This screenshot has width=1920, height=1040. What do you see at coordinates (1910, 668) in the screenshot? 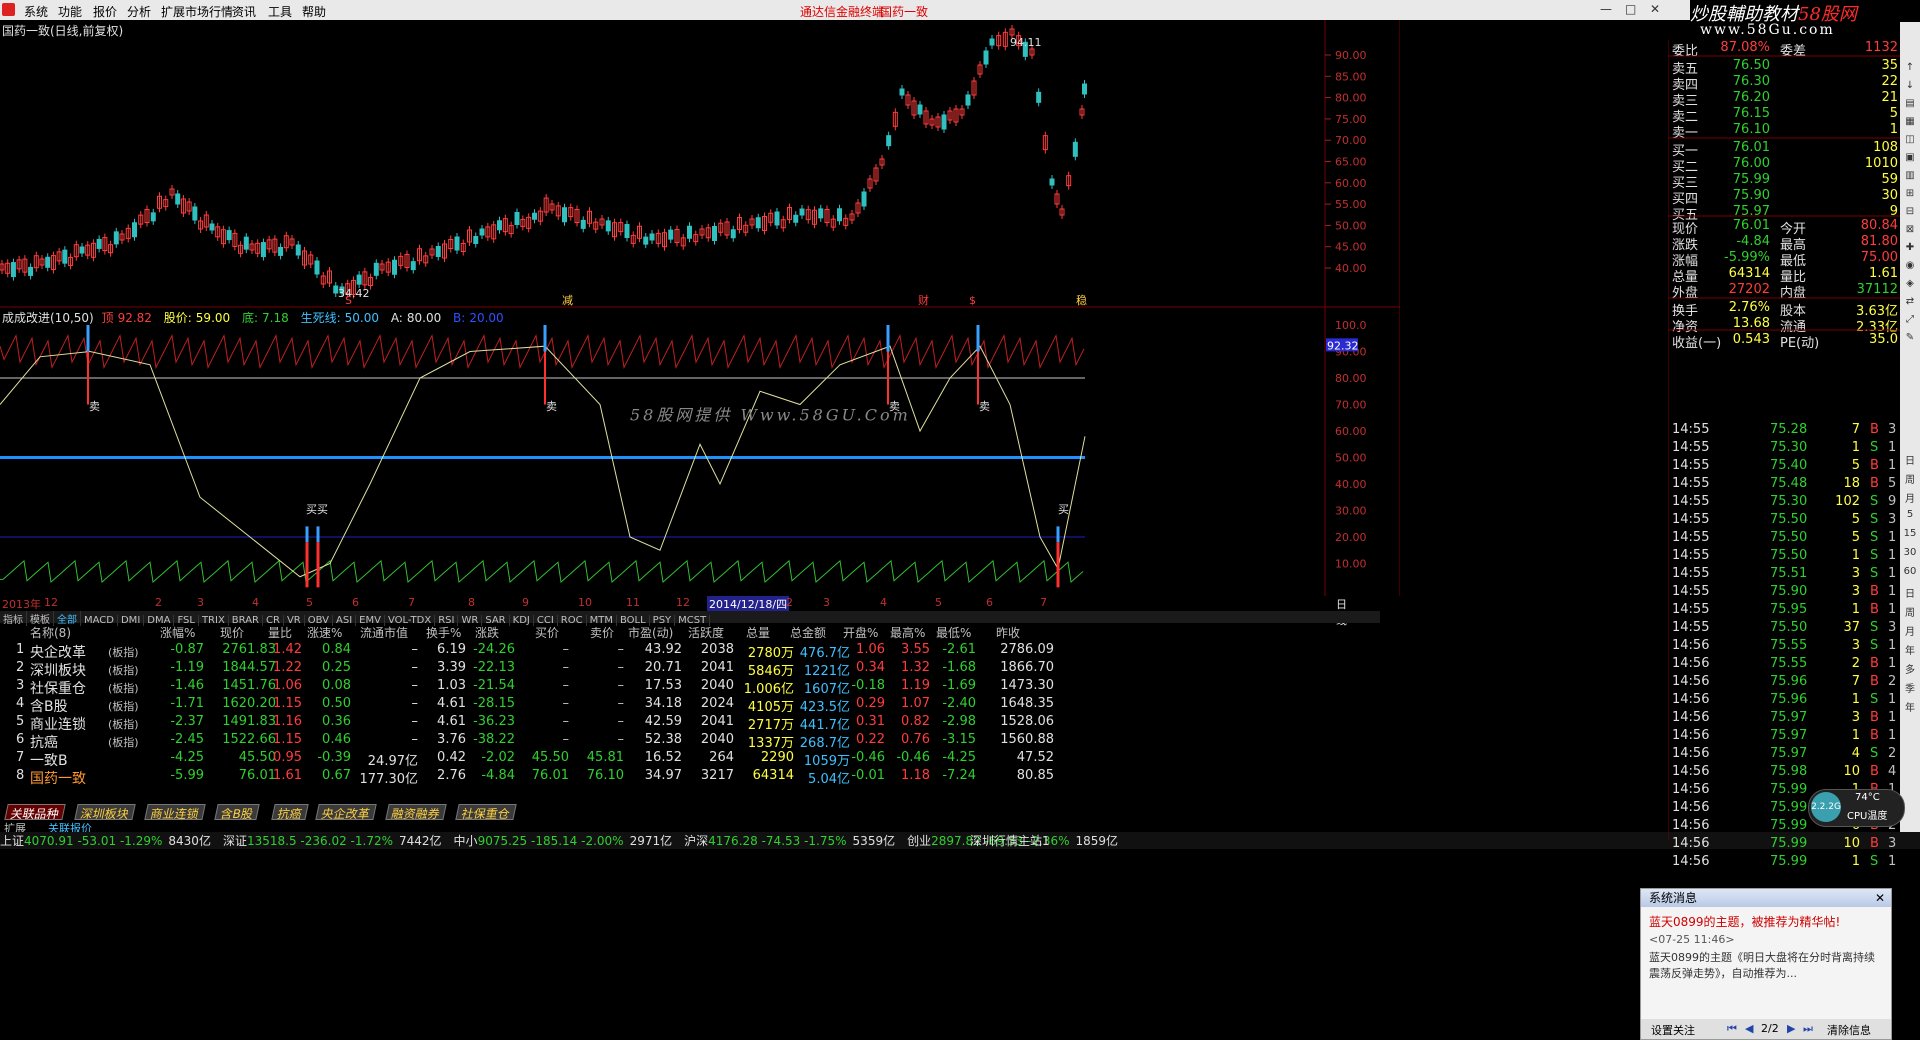
I see `period-button: 多` at bounding box center [1910, 668].